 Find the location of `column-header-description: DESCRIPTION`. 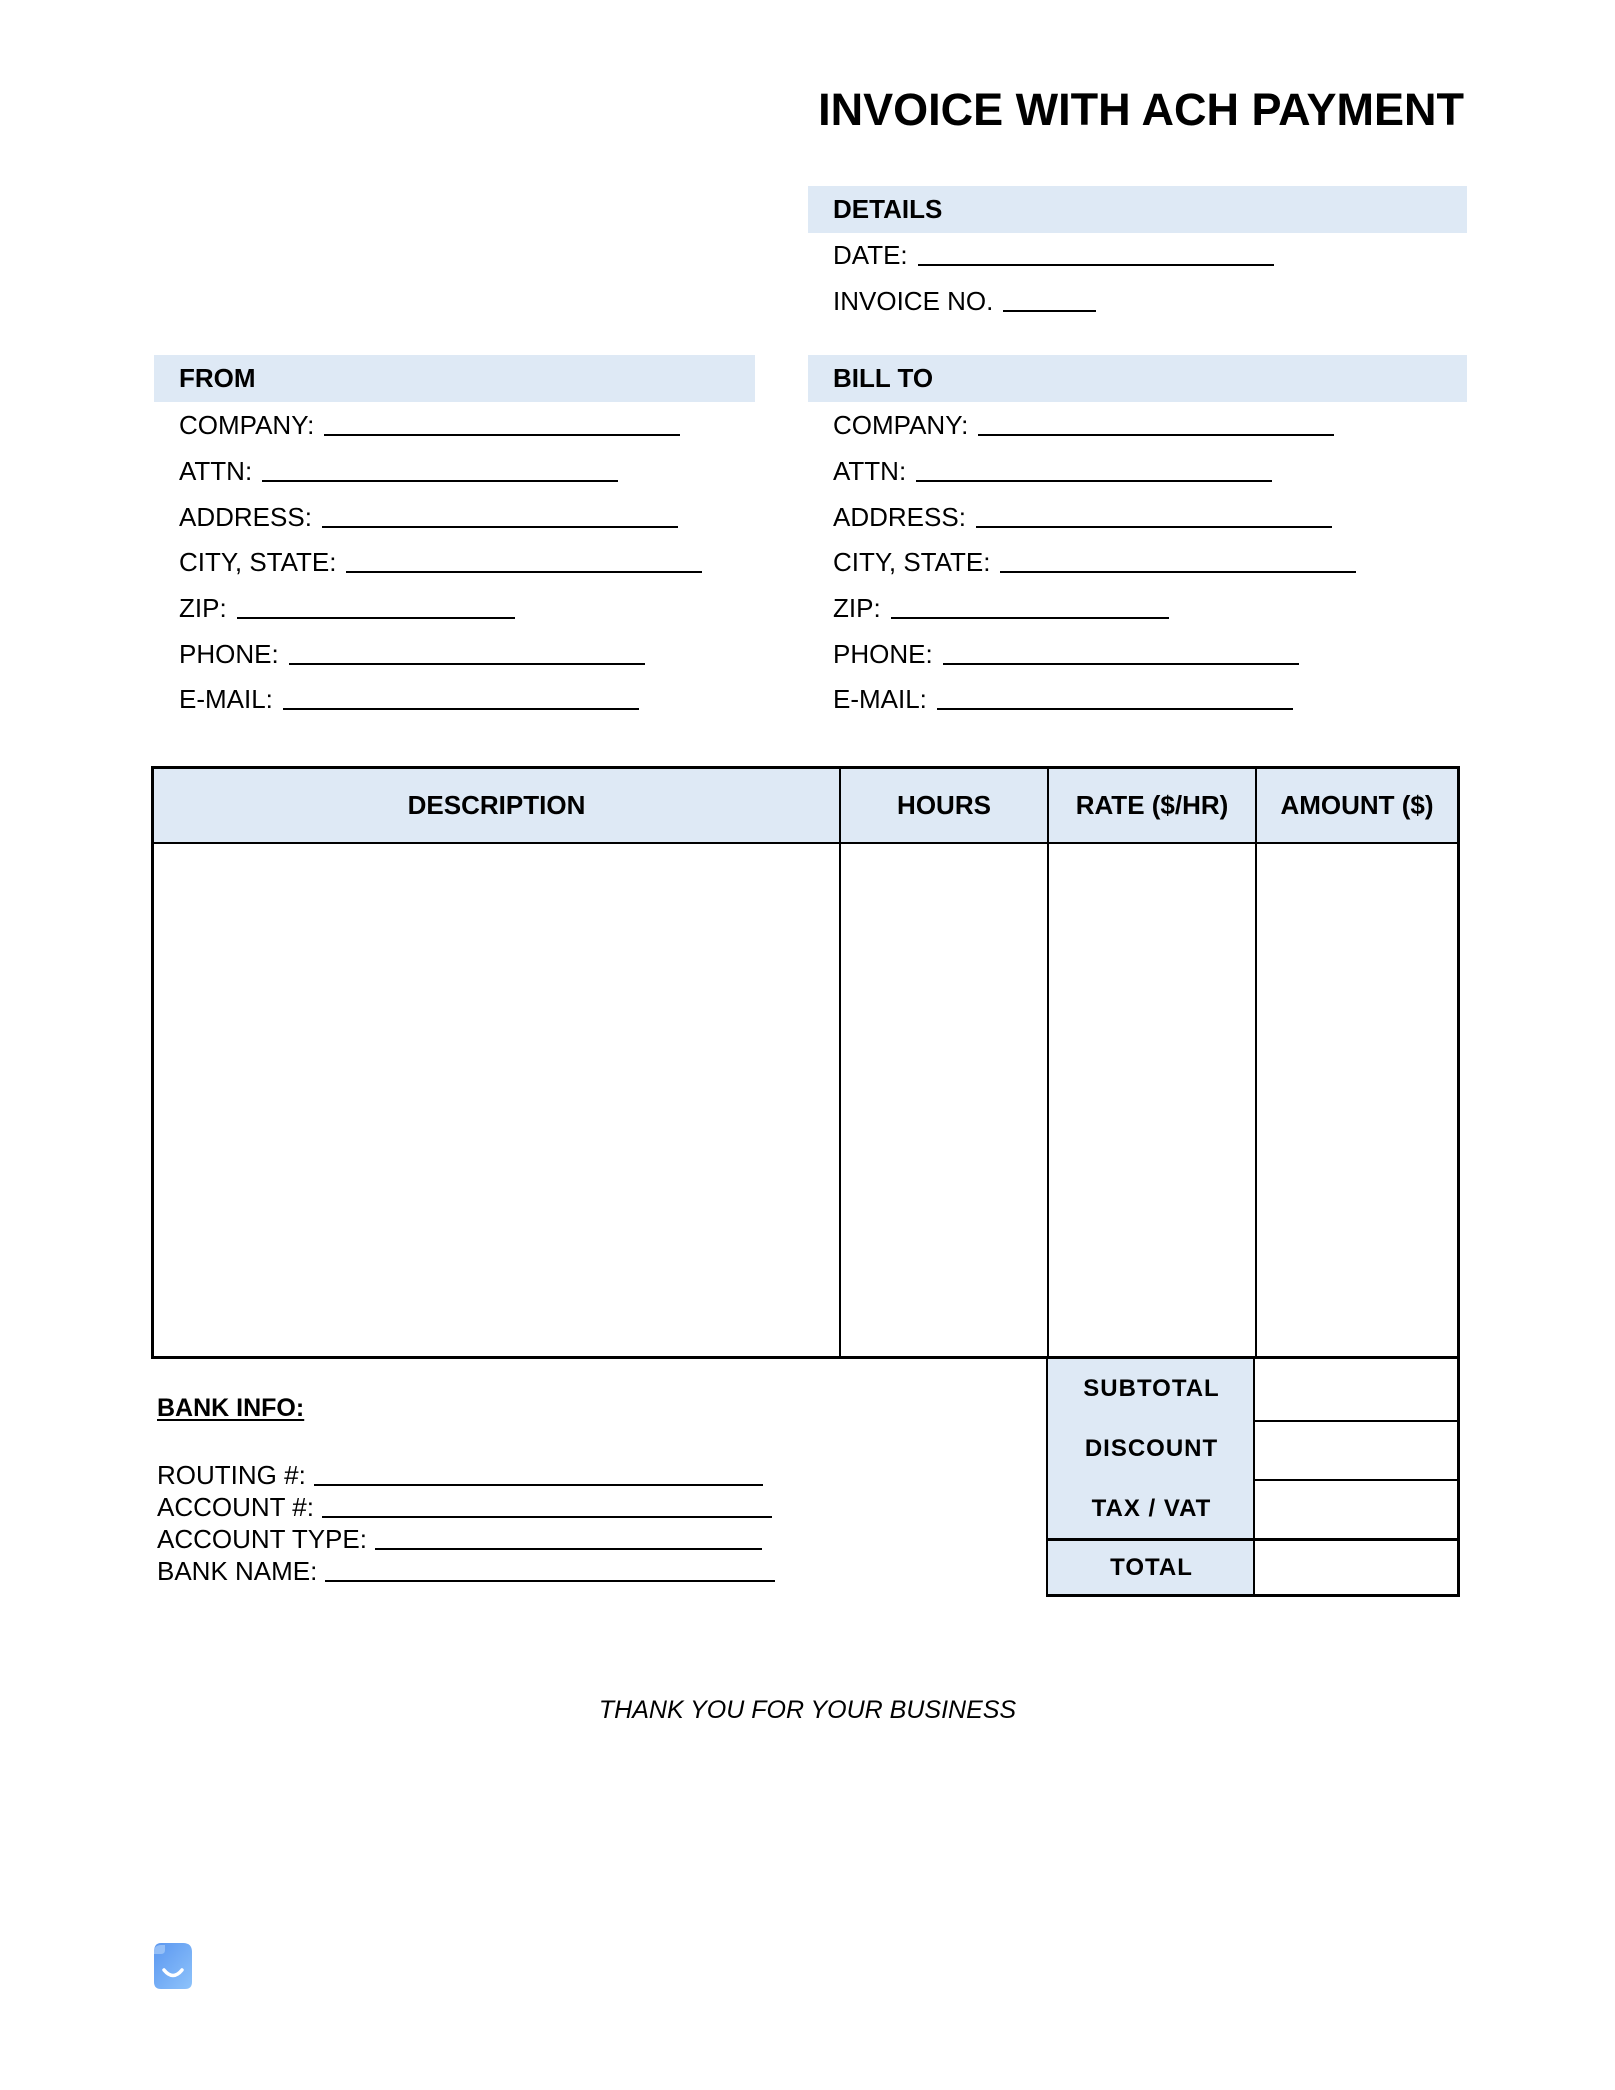

column-header-description: DESCRIPTION is located at coordinates (496, 805).